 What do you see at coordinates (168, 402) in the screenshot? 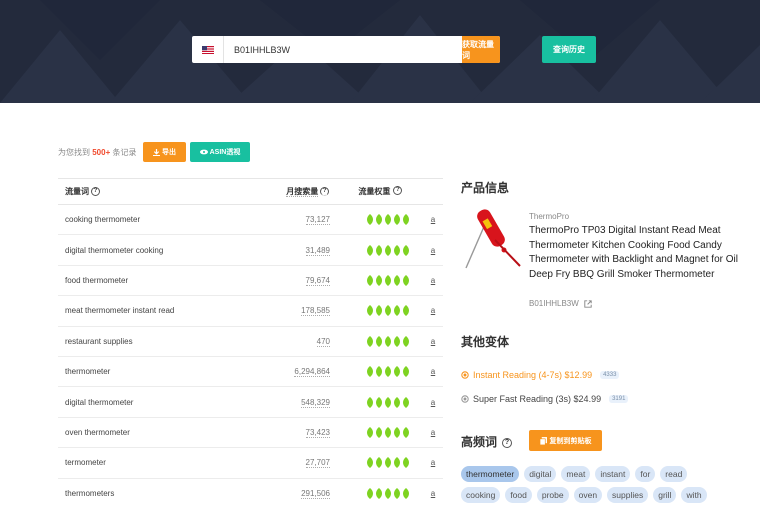
I see `keyword-cell: digital thermometer` at bounding box center [168, 402].